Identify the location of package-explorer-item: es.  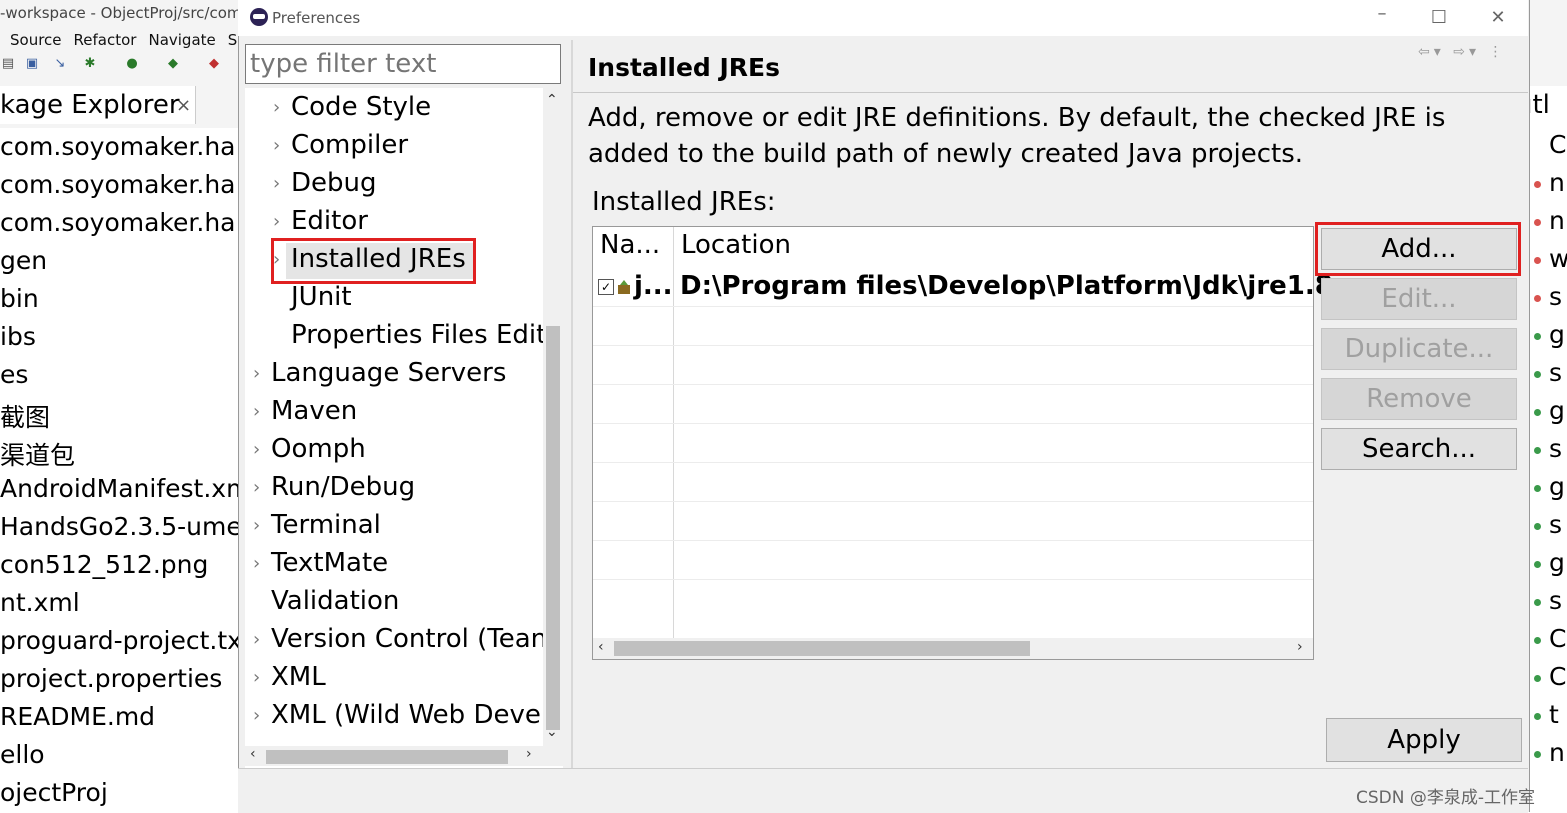
(14, 374).